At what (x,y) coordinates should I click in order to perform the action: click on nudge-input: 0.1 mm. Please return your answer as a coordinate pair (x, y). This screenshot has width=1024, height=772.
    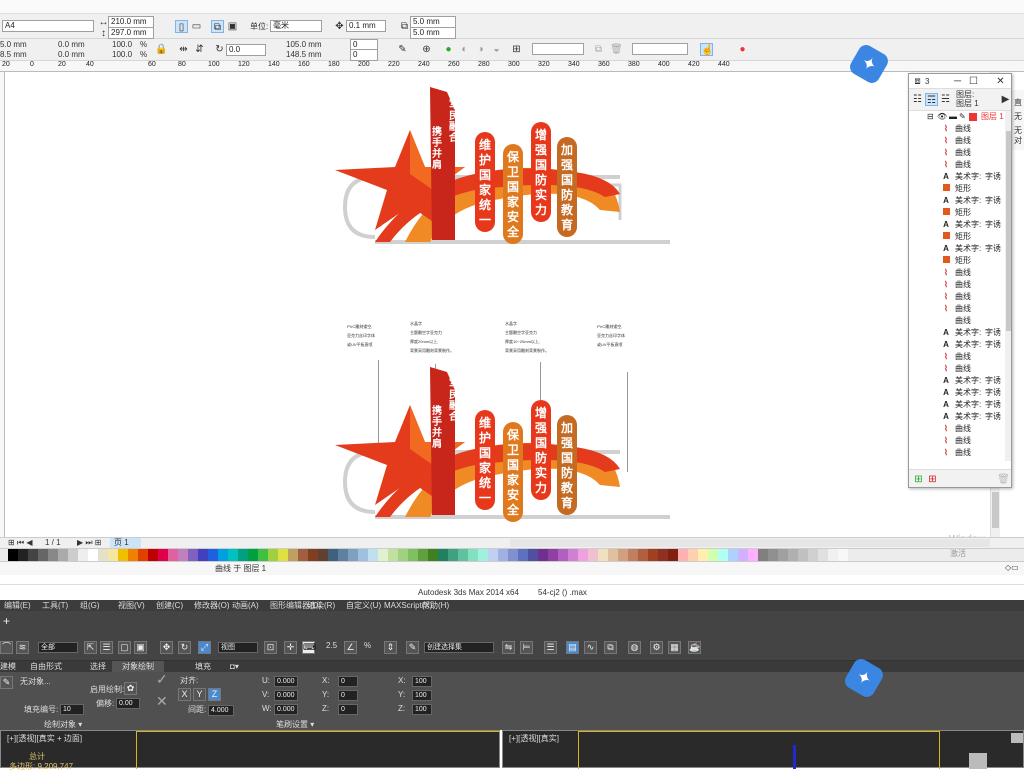
    Looking at the image, I should click on (366, 26).